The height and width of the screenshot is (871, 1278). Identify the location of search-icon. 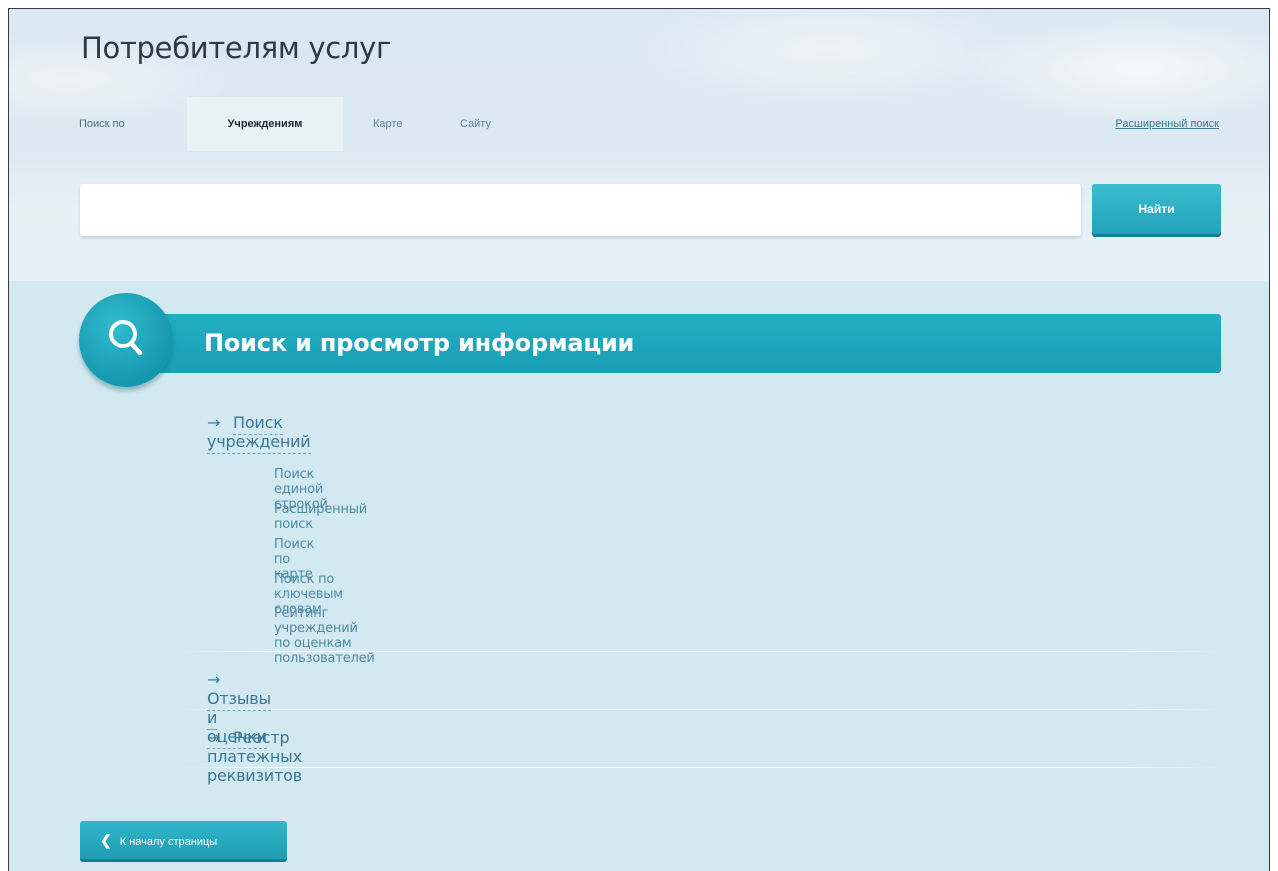
(126, 340).